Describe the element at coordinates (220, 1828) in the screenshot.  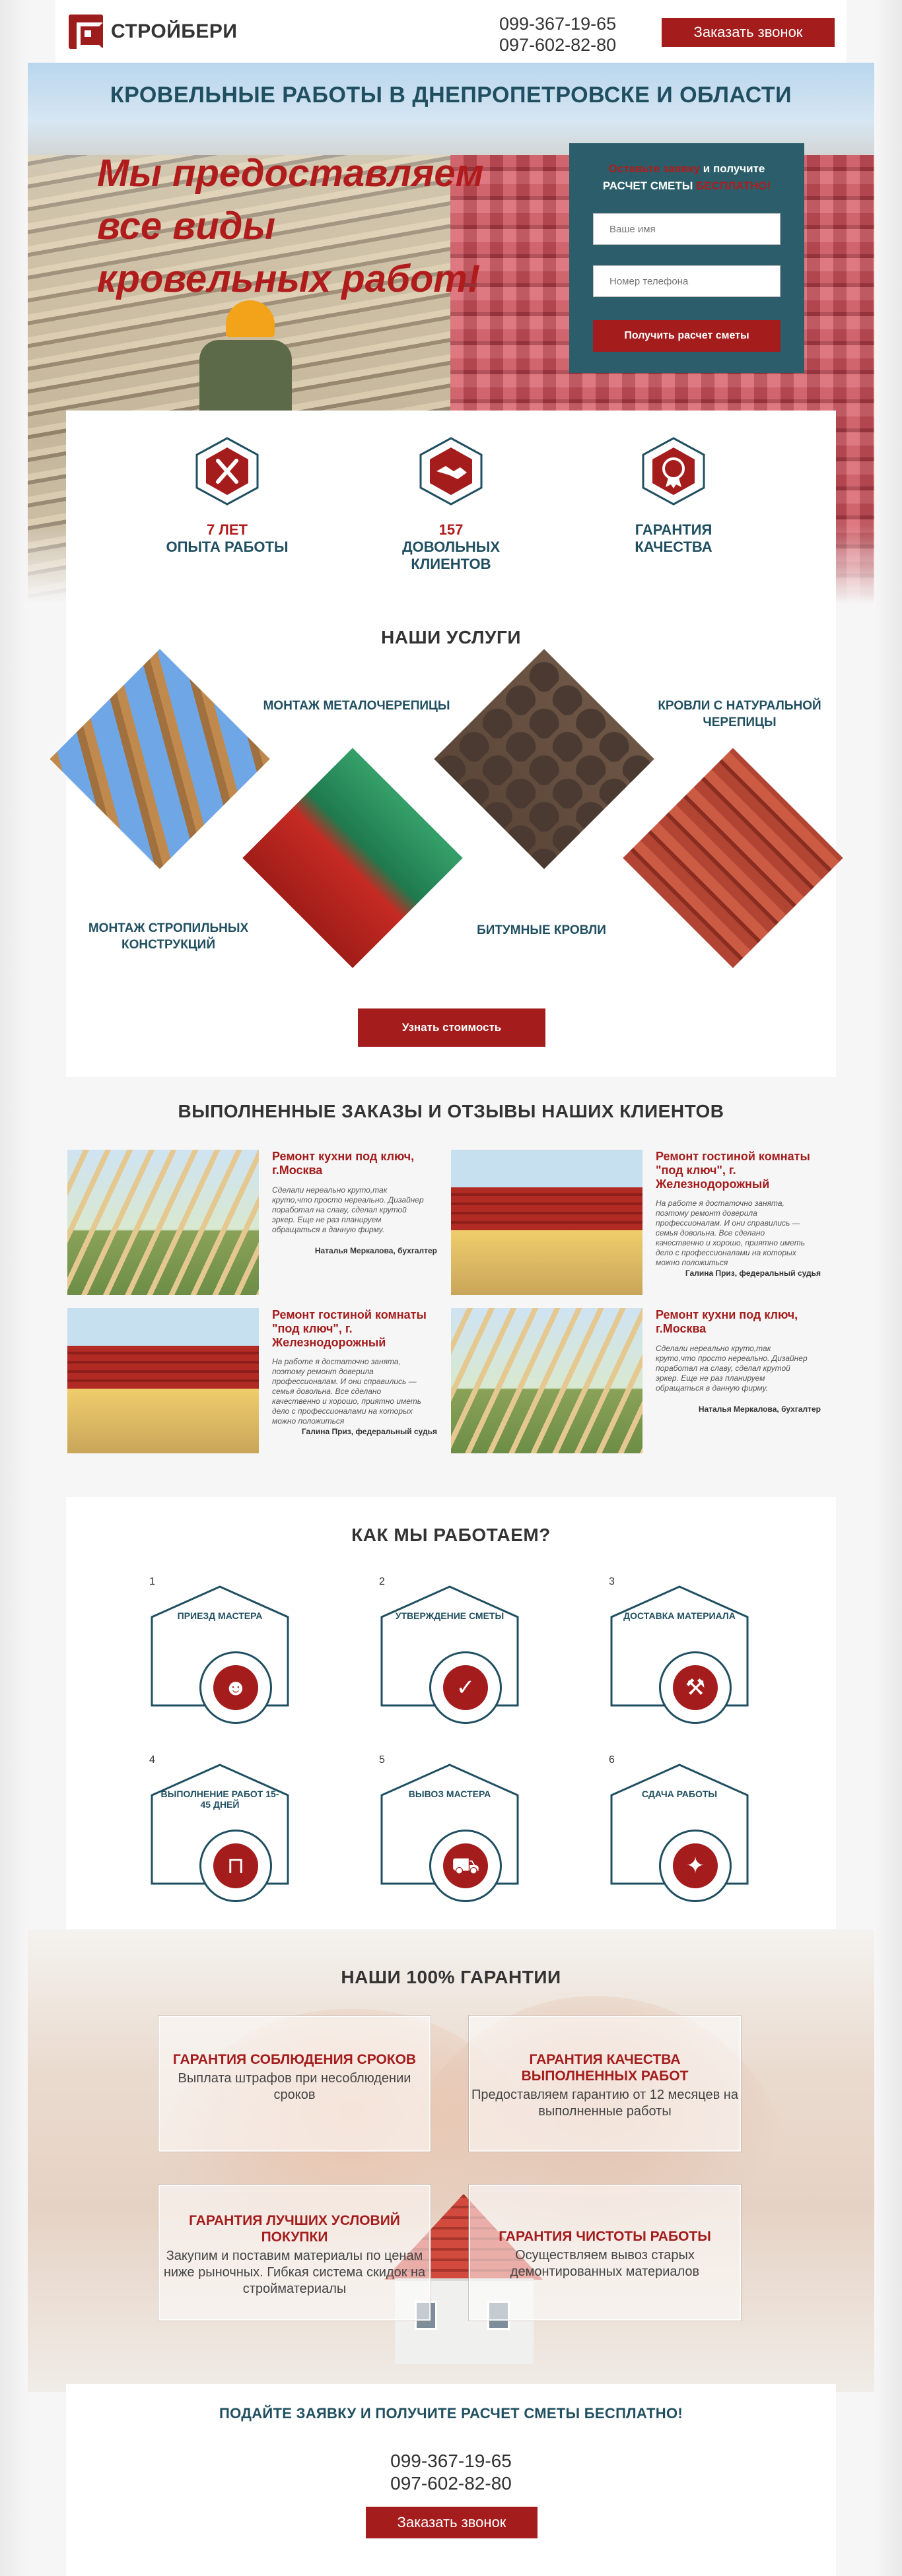
I see `step-work: 4 ВЫПОЛНЕНИЕ РАБОТ 15-45 ДНЕЙ ⊓` at that location.